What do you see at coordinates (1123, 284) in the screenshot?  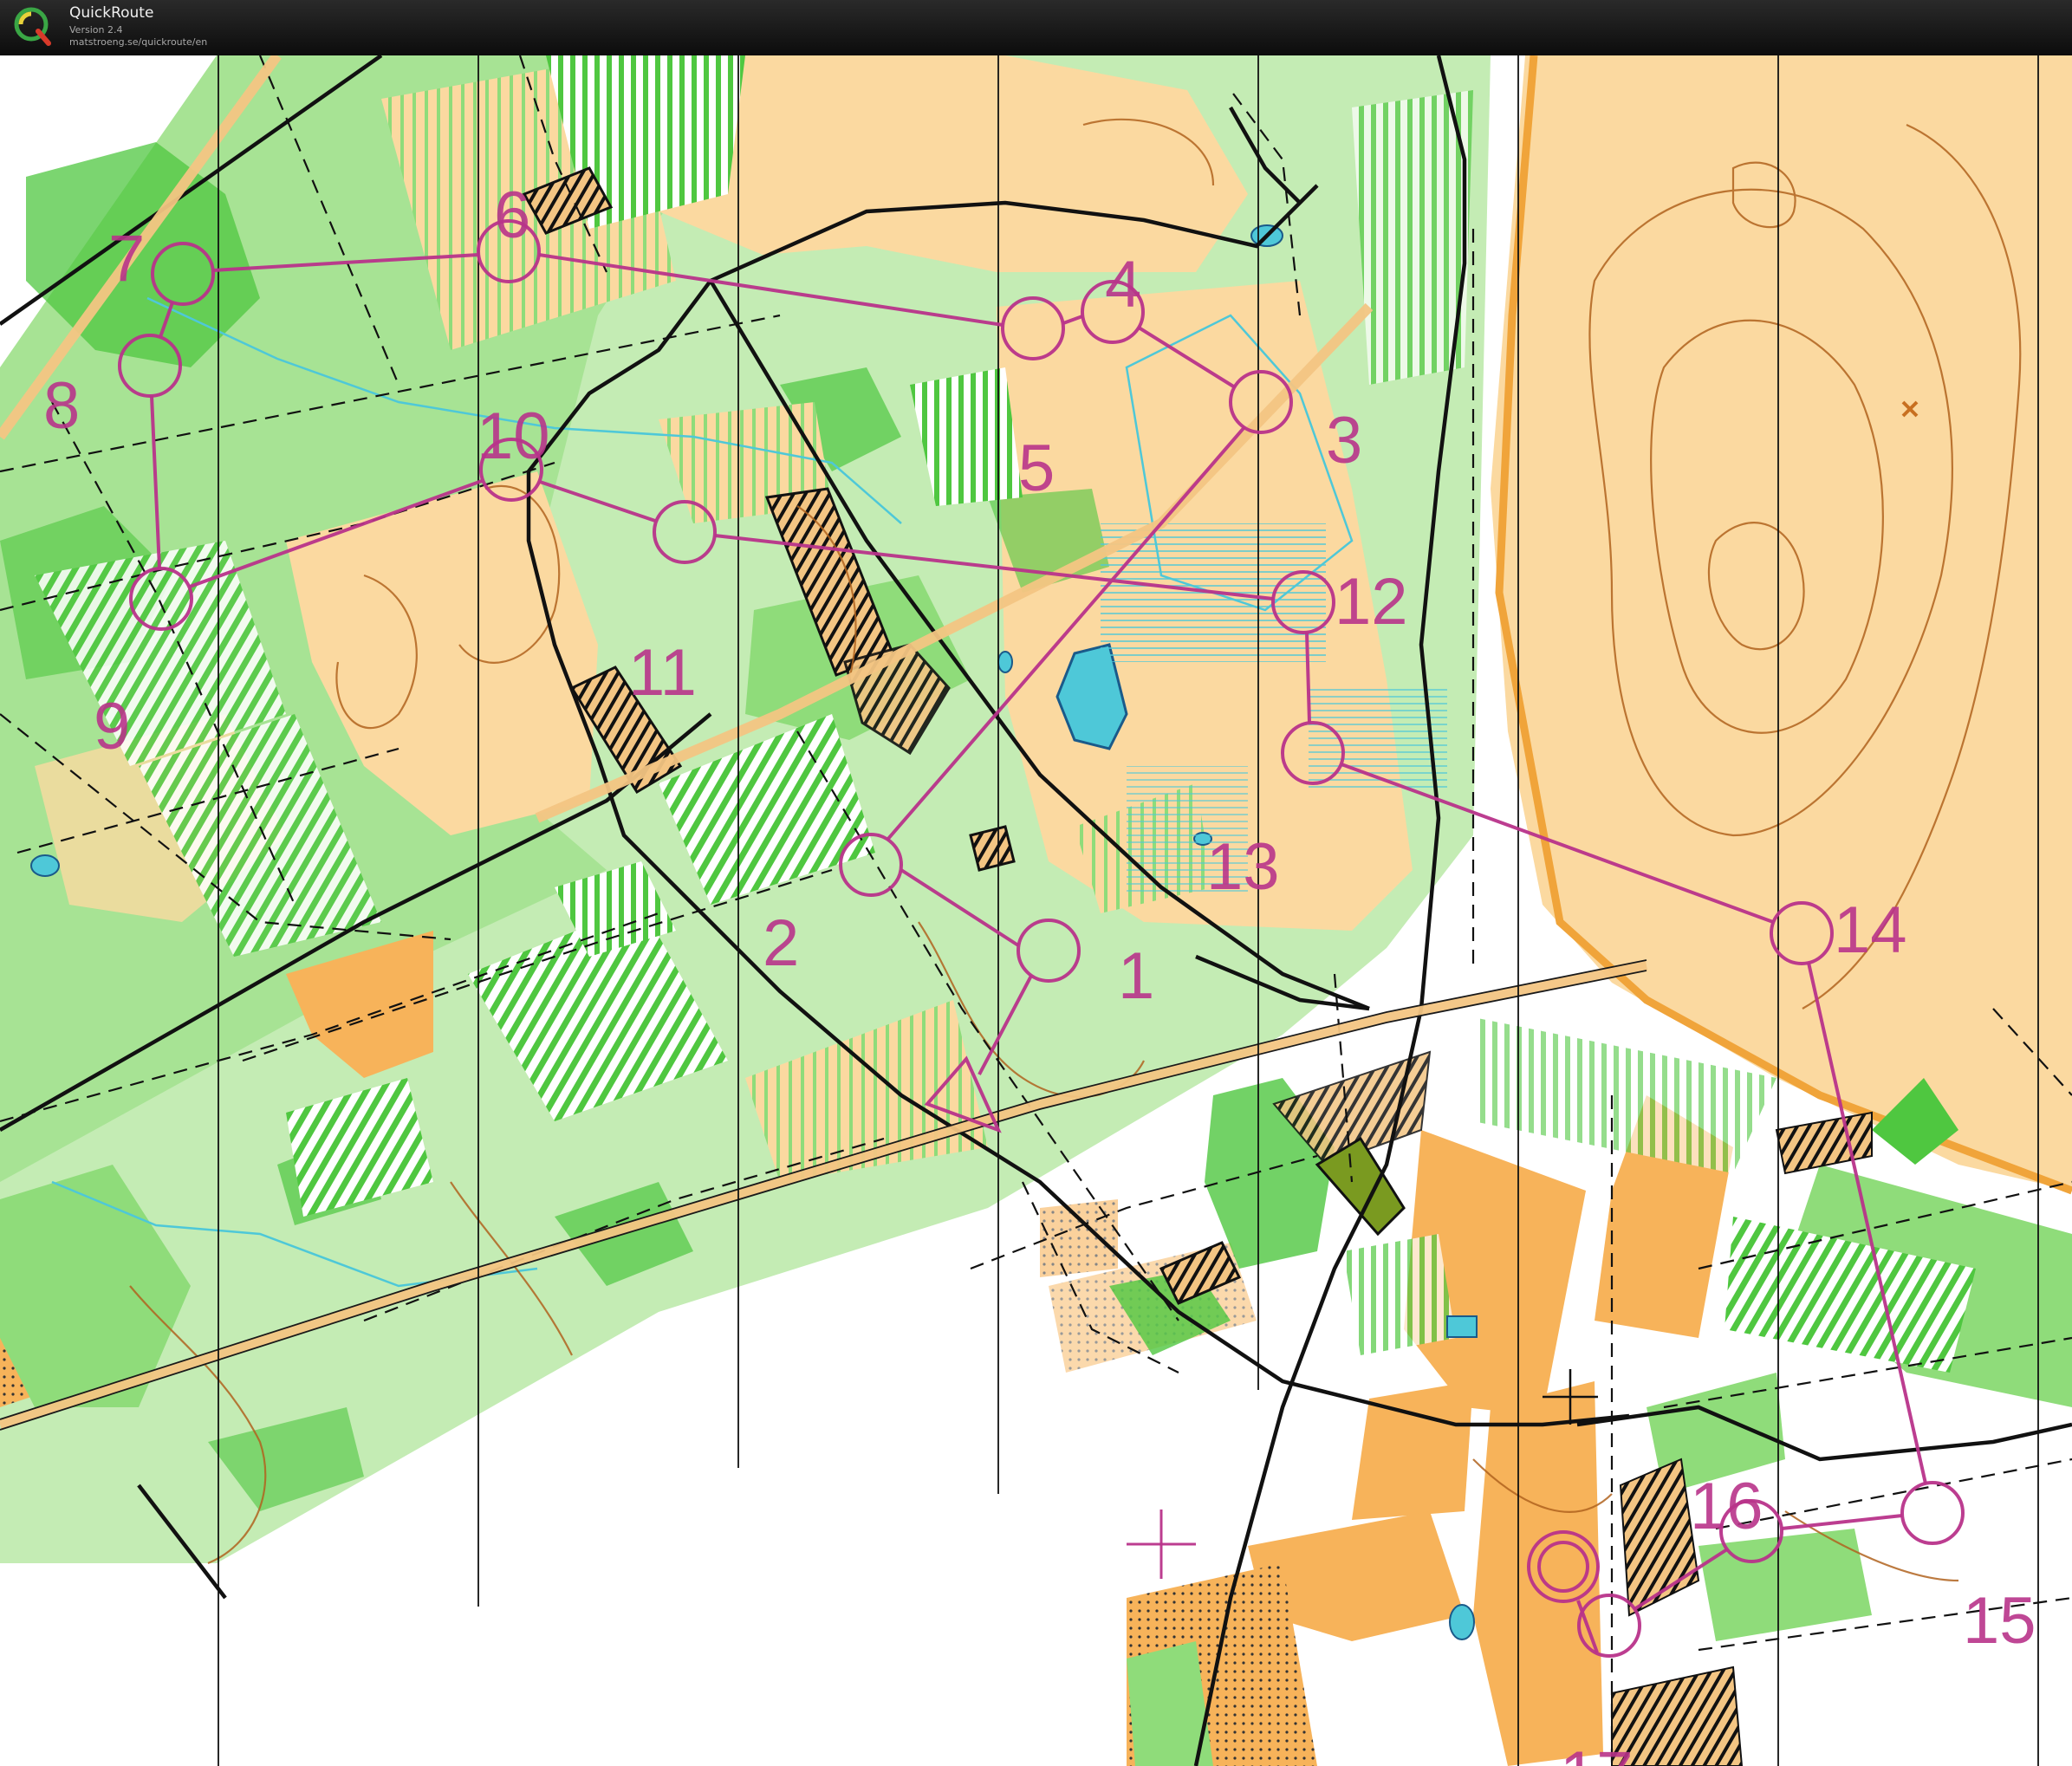 I see `control-number-4: 4` at bounding box center [1123, 284].